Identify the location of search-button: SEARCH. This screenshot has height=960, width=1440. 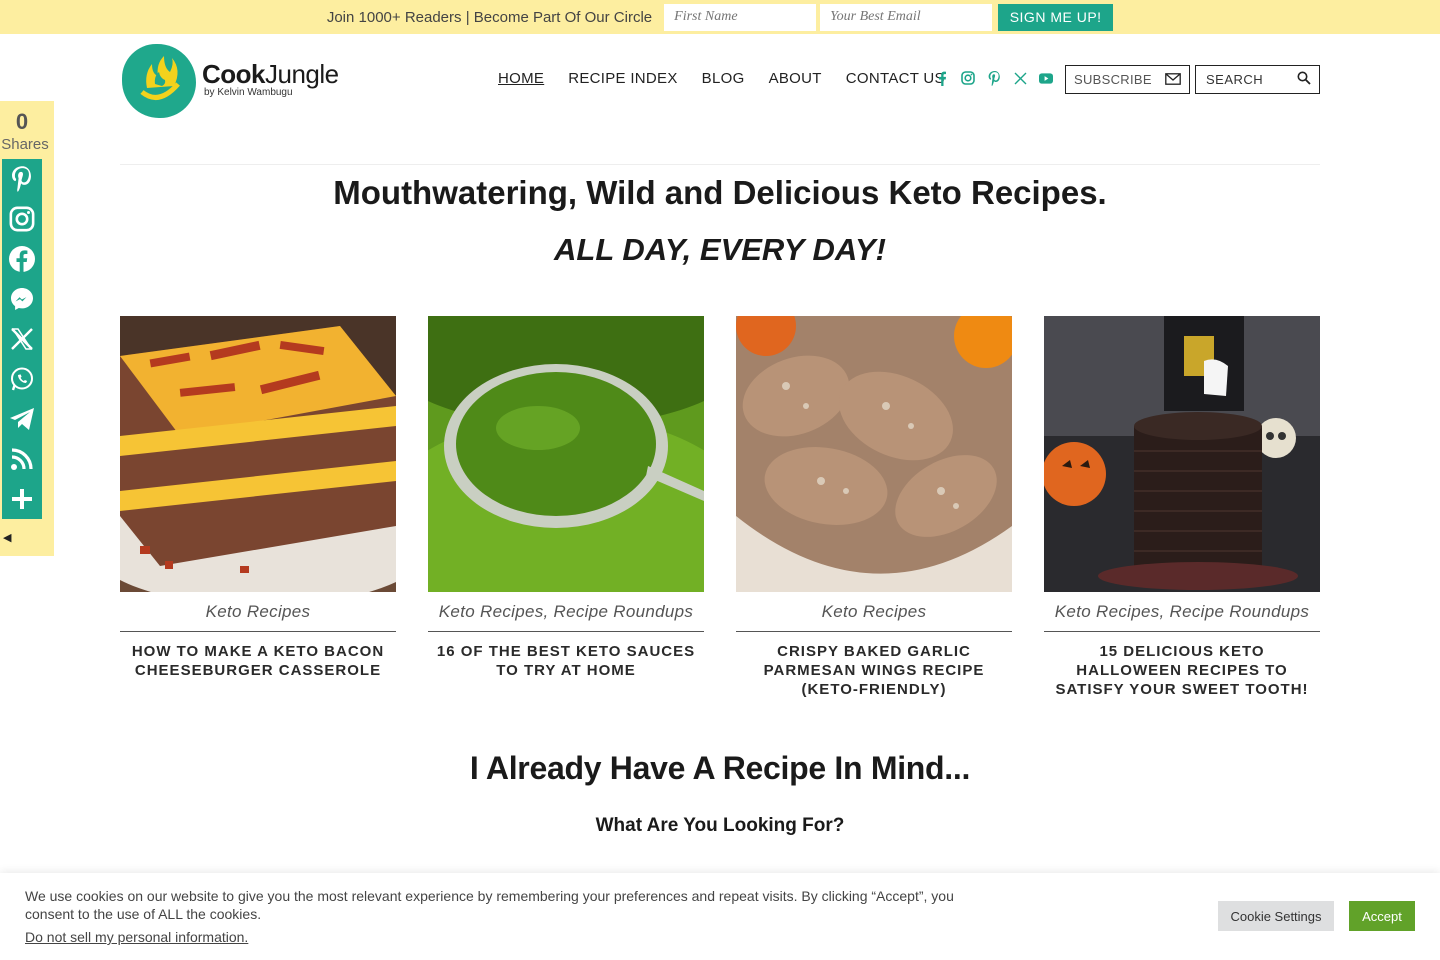
(1257, 79).